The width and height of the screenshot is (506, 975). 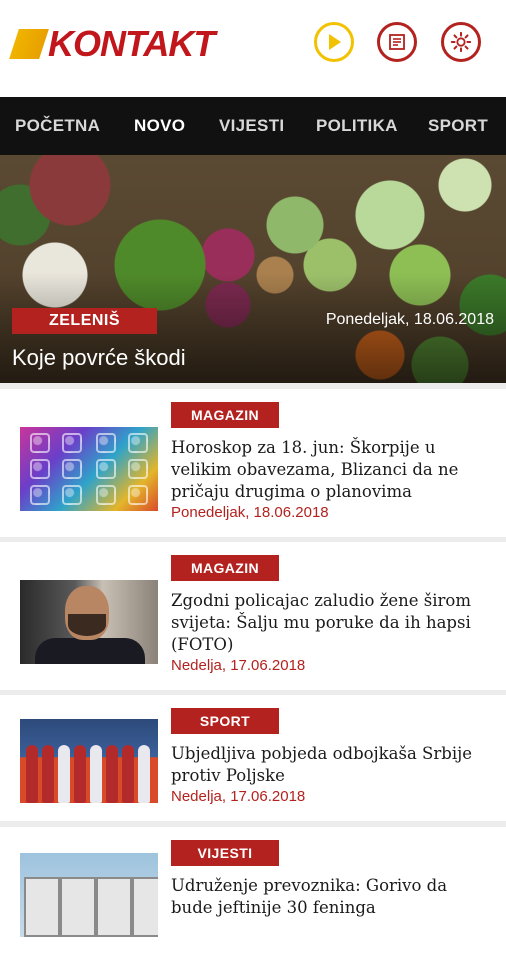 What do you see at coordinates (409, 319) in the screenshot?
I see `hero-date: Ponedeljak, 18.06.2018` at bounding box center [409, 319].